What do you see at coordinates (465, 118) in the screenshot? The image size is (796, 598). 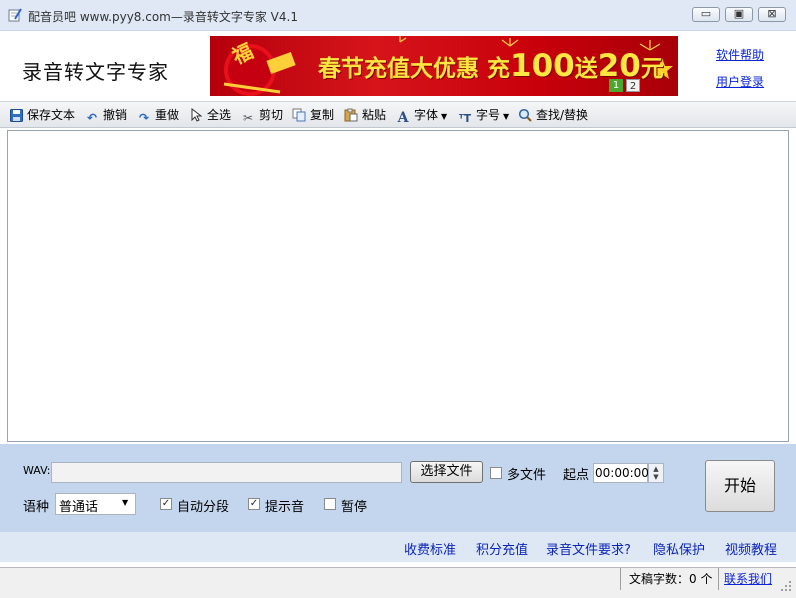 I see `font-size-icon: ᵀT` at bounding box center [465, 118].